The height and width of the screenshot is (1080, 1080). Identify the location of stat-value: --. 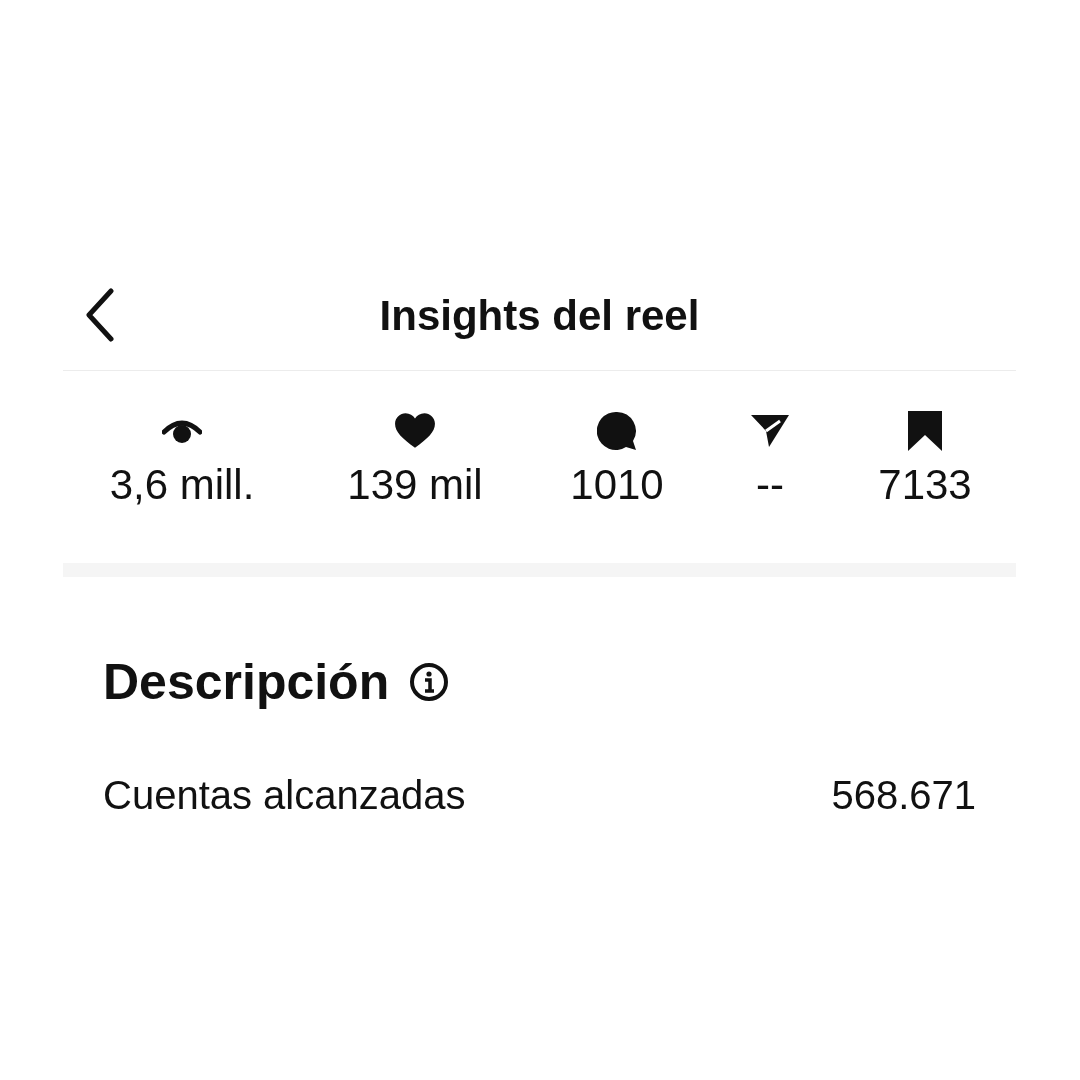
(770, 485).